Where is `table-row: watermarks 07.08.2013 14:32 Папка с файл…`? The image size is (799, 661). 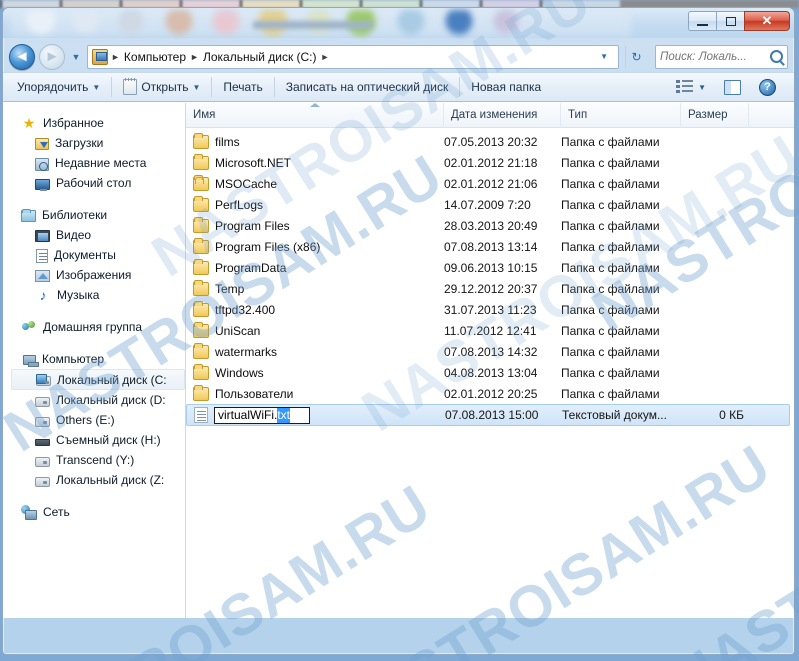 table-row: watermarks 07.08.2013 14:32 Папка с файл… is located at coordinates (490, 351).